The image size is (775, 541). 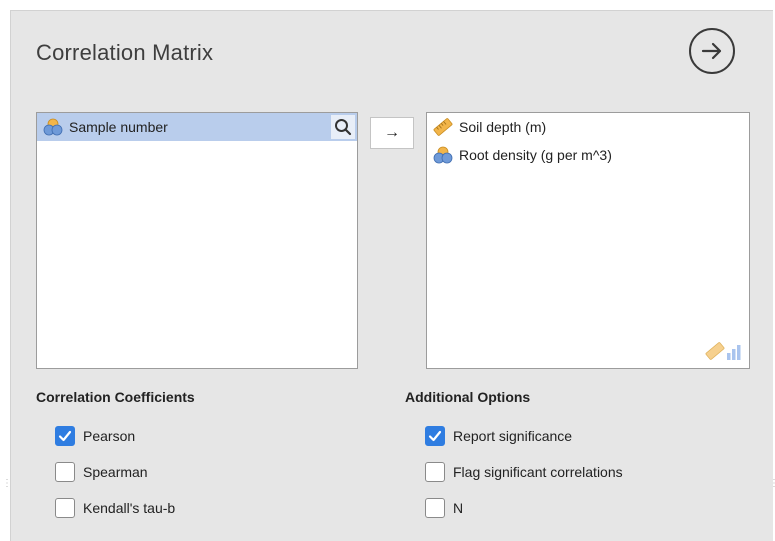 I want to click on flag-significant-checkbox, so click(x=435, y=472).